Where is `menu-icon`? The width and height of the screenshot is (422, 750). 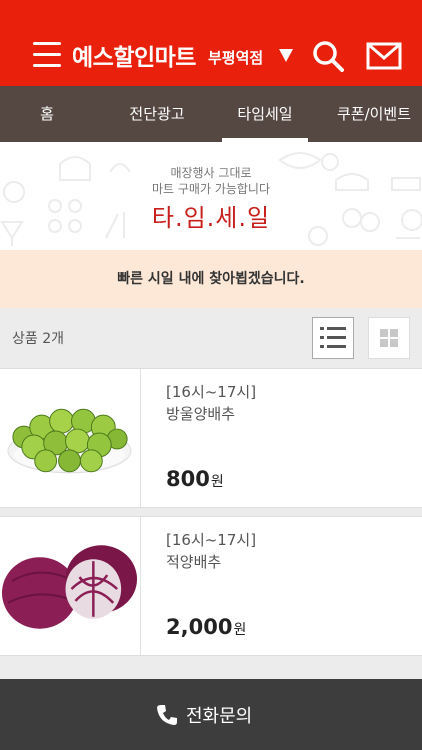
menu-icon is located at coordinates (47, 56).